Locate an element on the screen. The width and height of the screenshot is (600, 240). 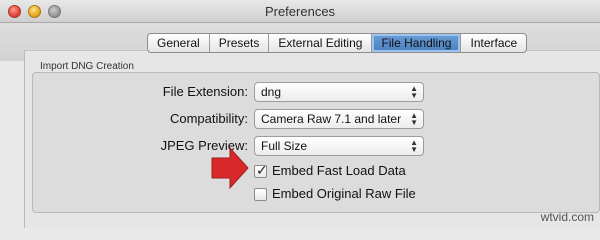
tab-presets: Presets is located at coordinates (240, 43).